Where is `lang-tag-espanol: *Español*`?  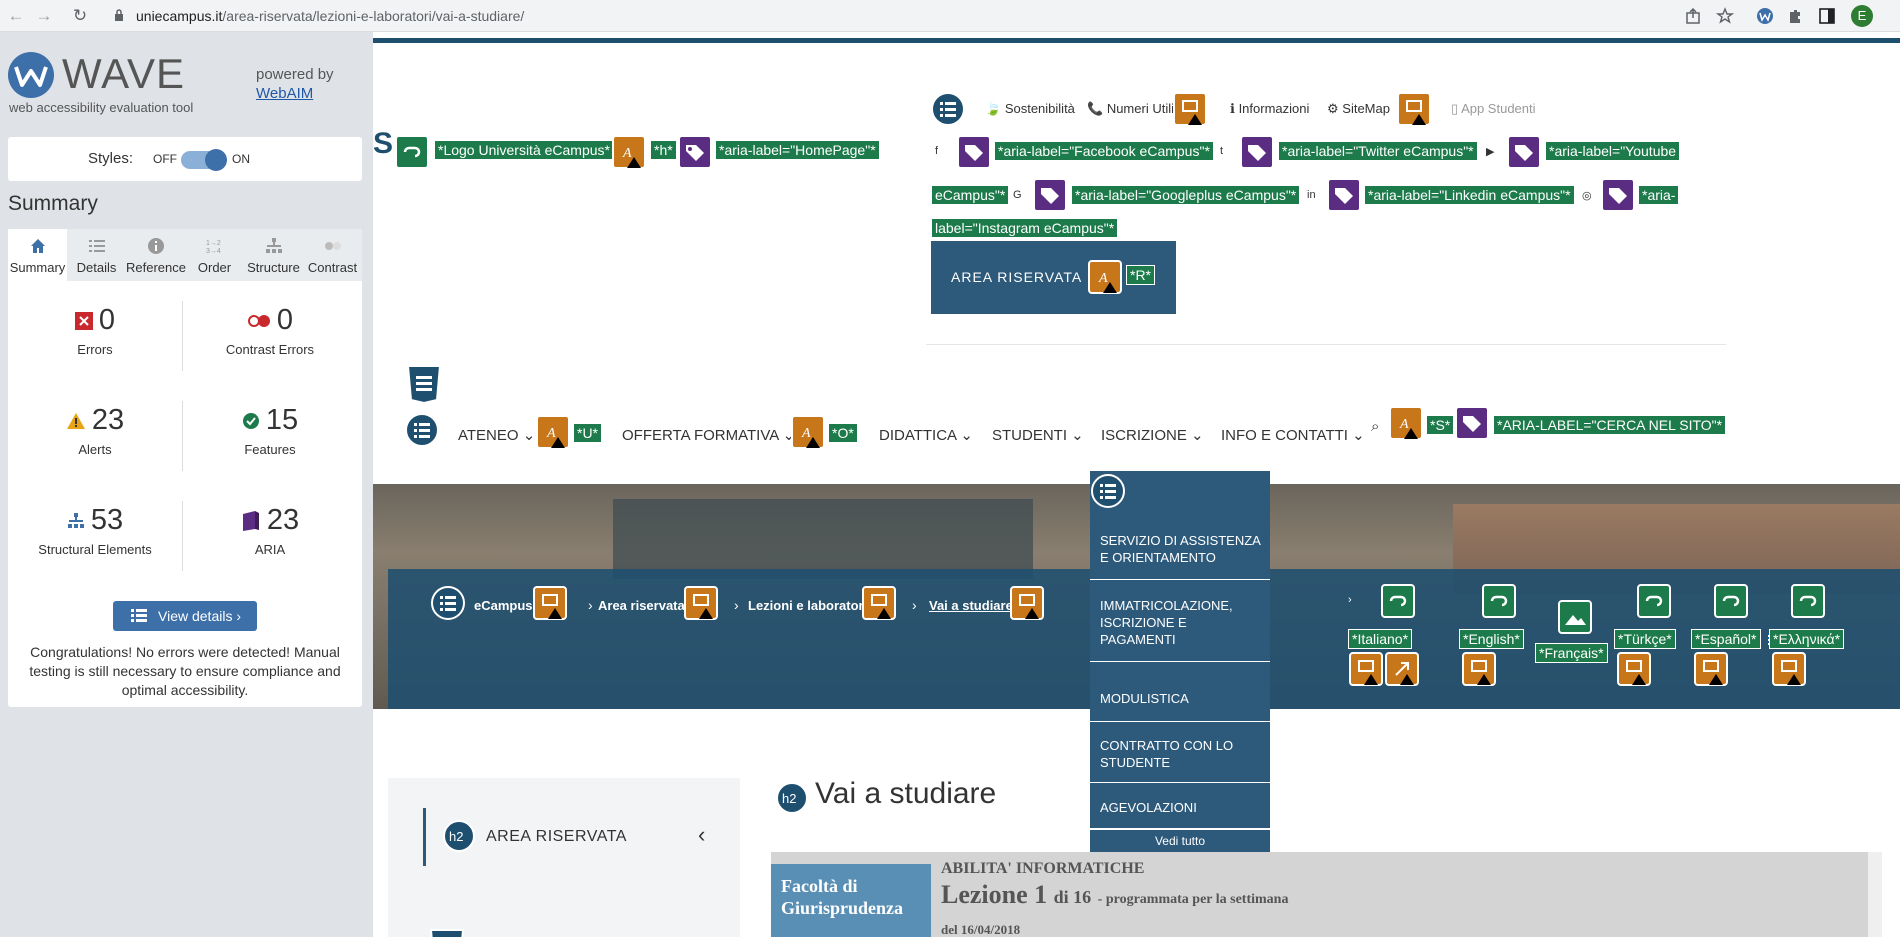 lang-tag-espanol: *Español* is located at coordinates (1726, 639).